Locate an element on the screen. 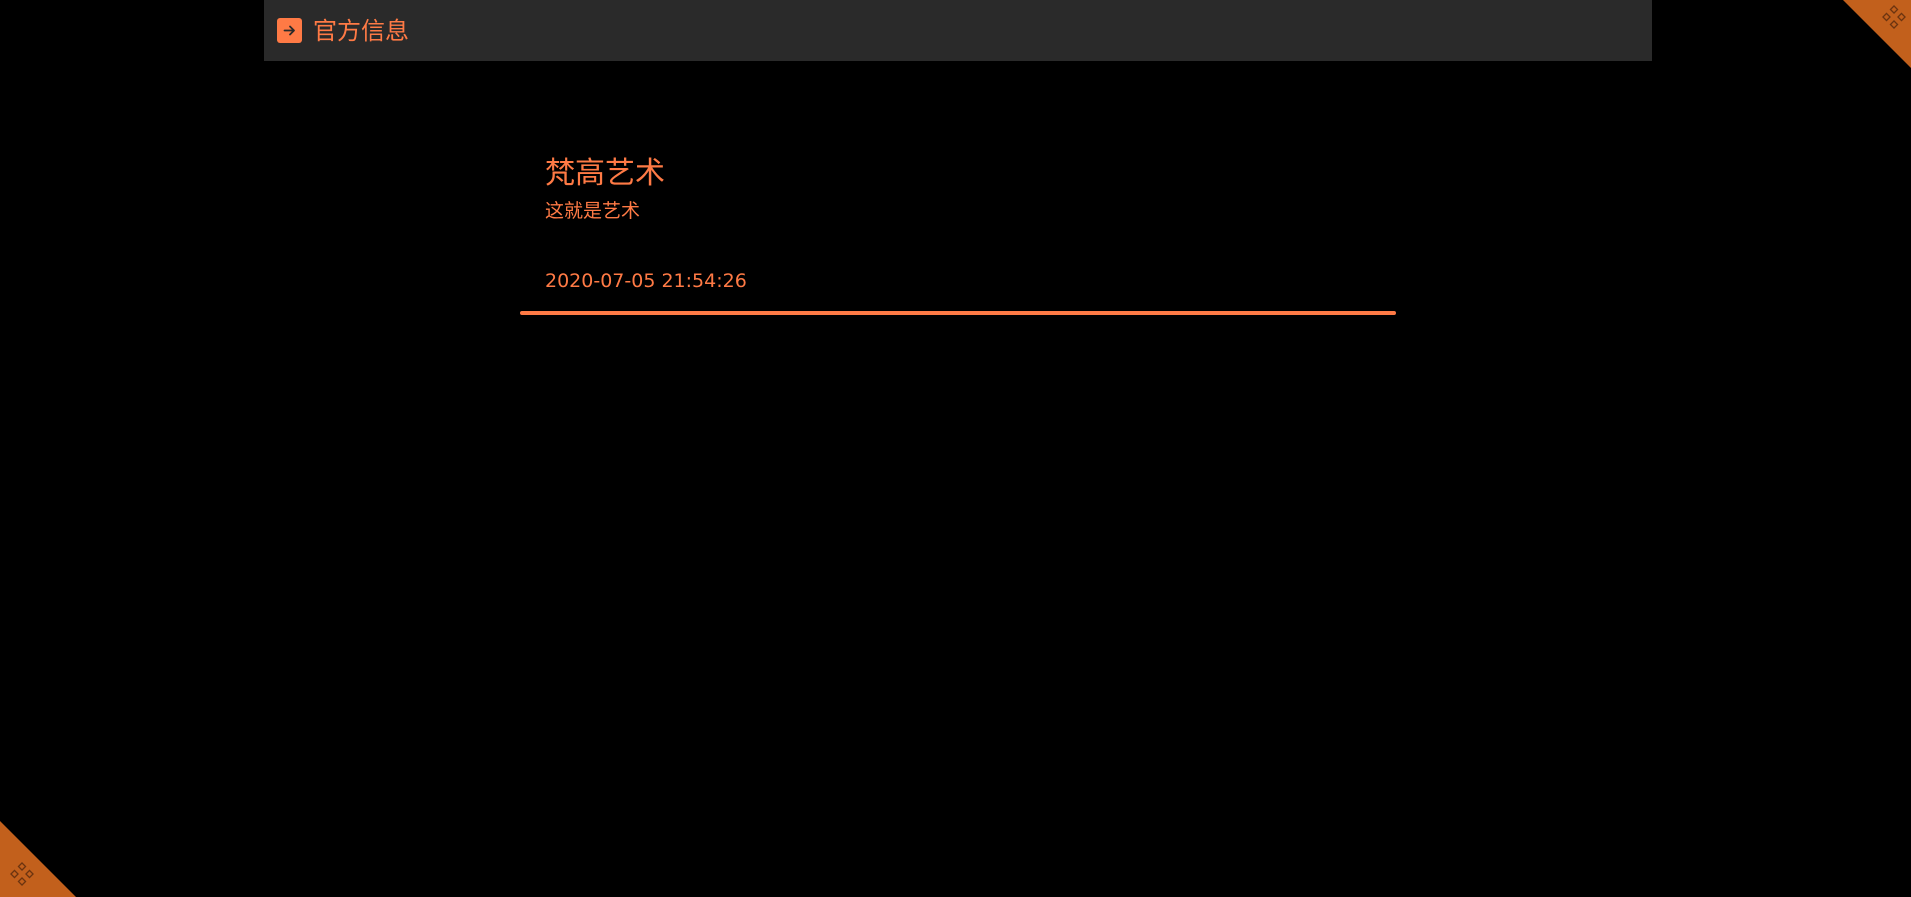 The height and width of the screenshot is (897, 1911). arrow-right-icon is located at coordinates (289, 30).